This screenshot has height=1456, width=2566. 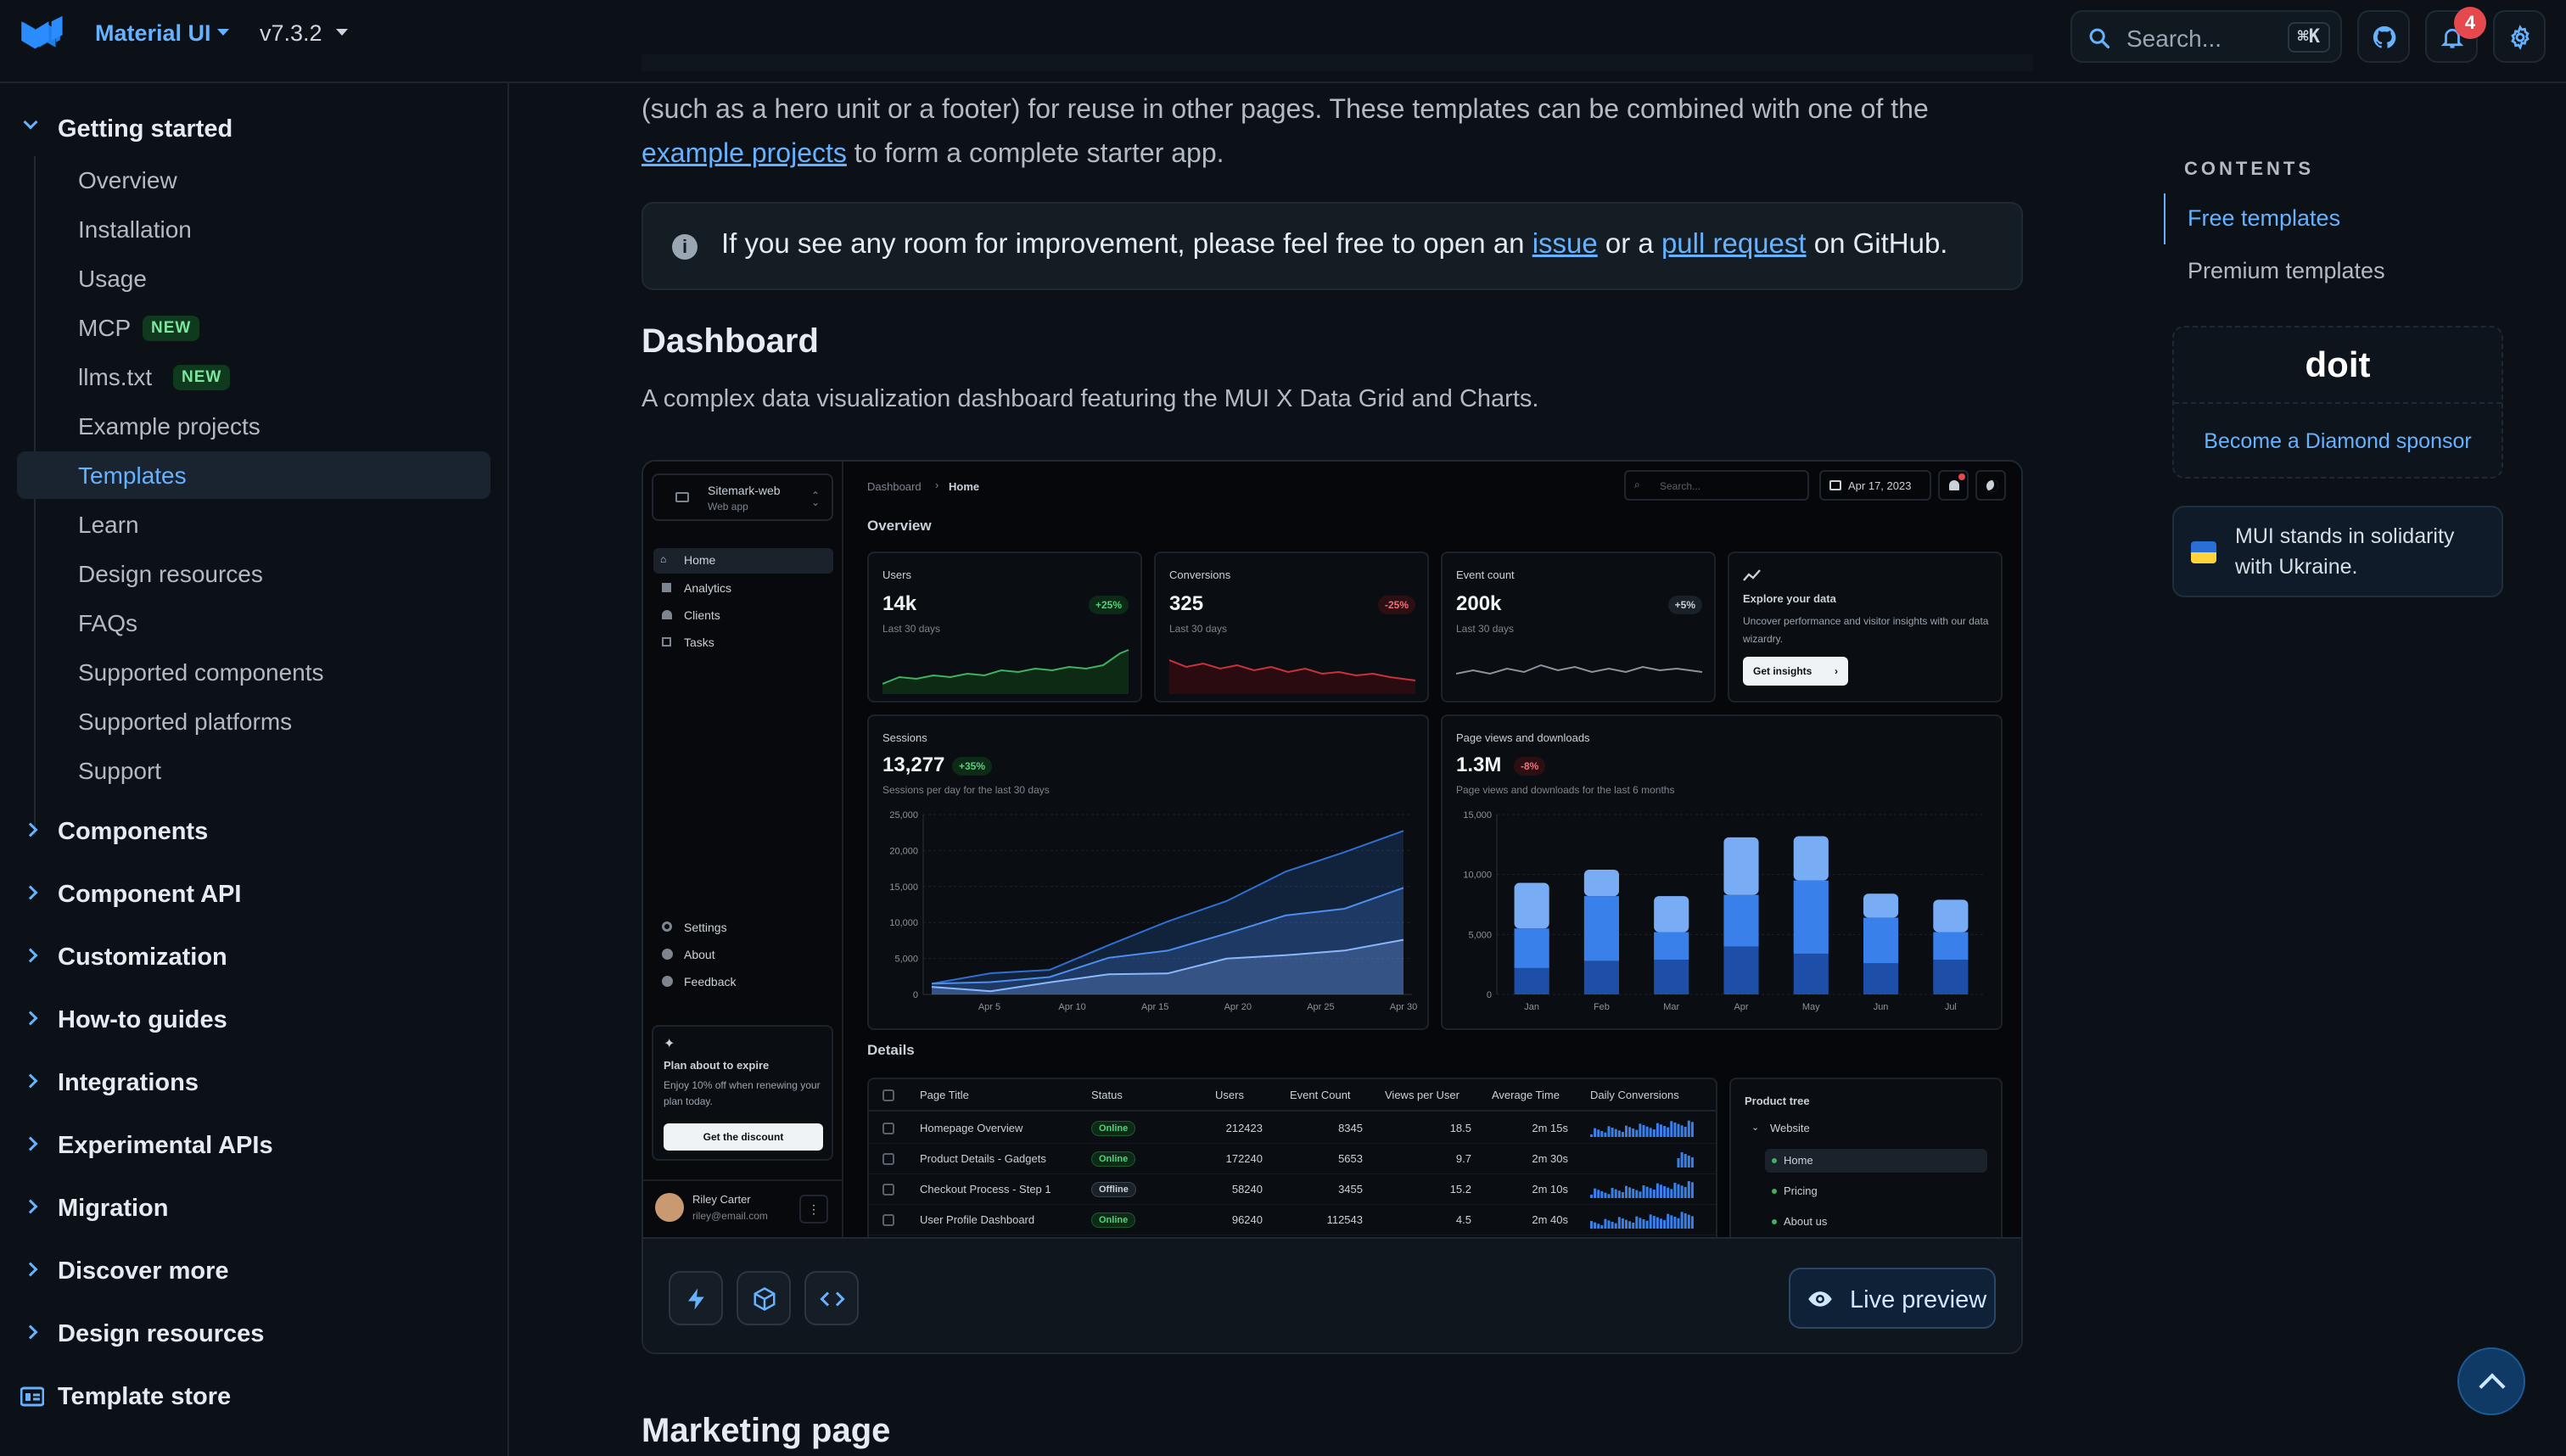 I want to click on chevron-right-icon, so click(x=30, y=1332).